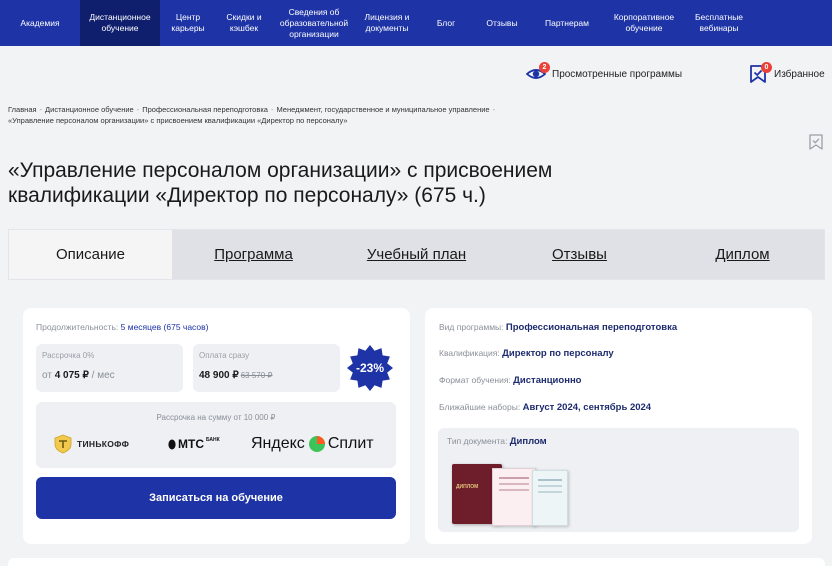  Describe the element at coordinates (47, 375) in the screenshot. I see `installment-prefix: от` at that location.